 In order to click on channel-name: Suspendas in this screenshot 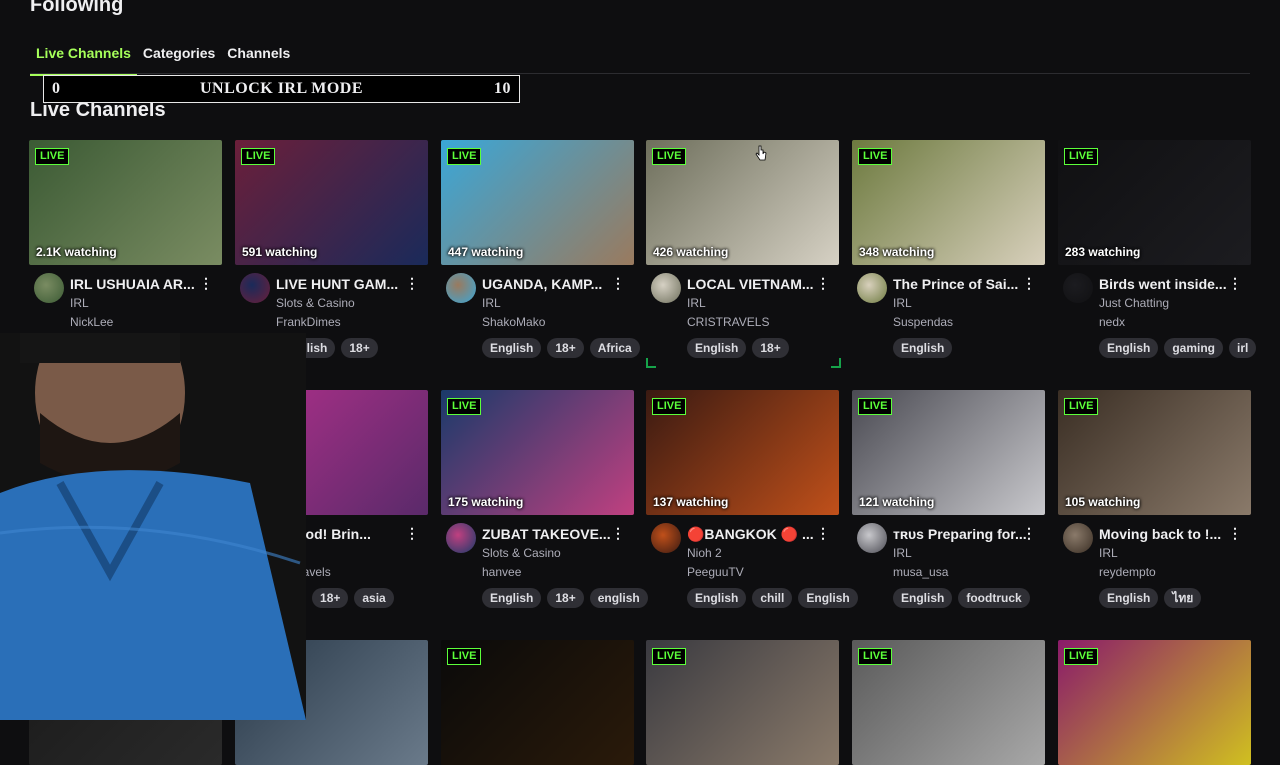, I will do `click(923, 322)`.